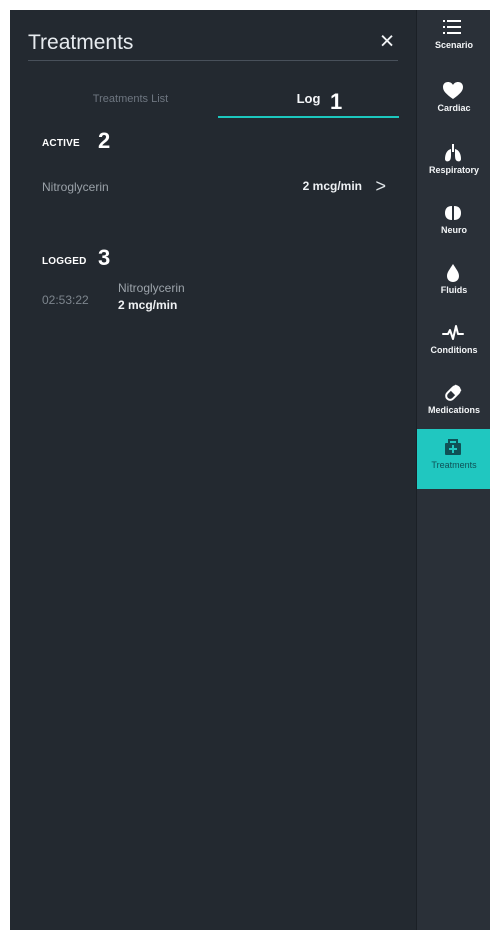  I want to click on sidebar-item-label: Medications, so click(453, 410).